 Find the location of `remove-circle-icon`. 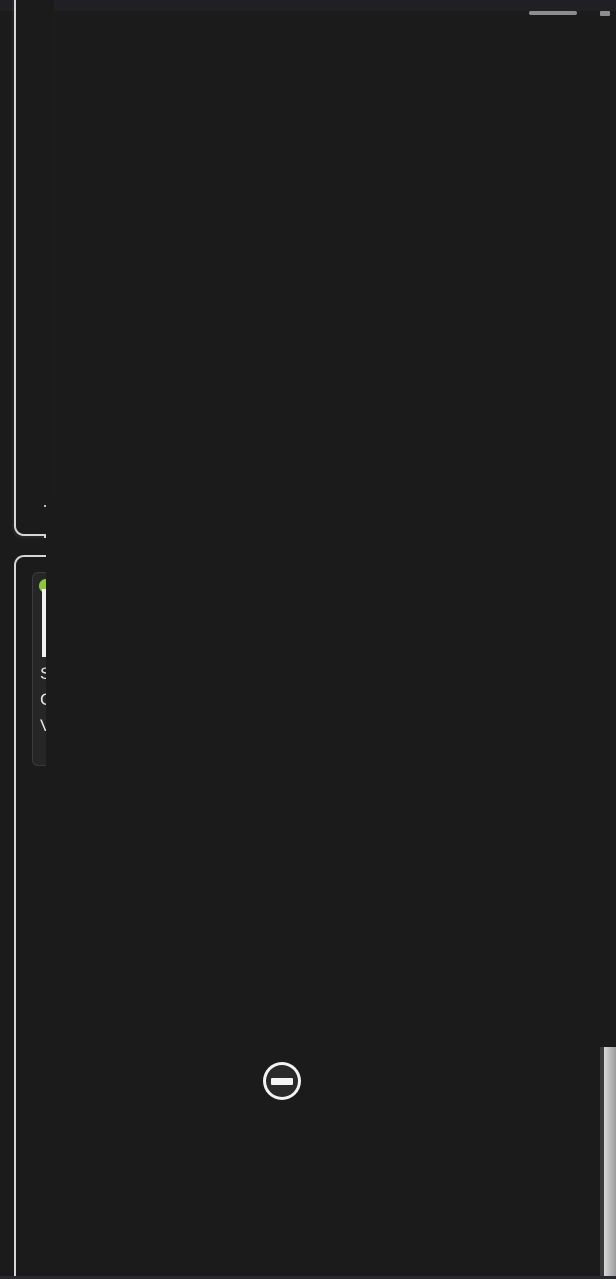

remove-circle-icon is located at coordinates (282, 1081).